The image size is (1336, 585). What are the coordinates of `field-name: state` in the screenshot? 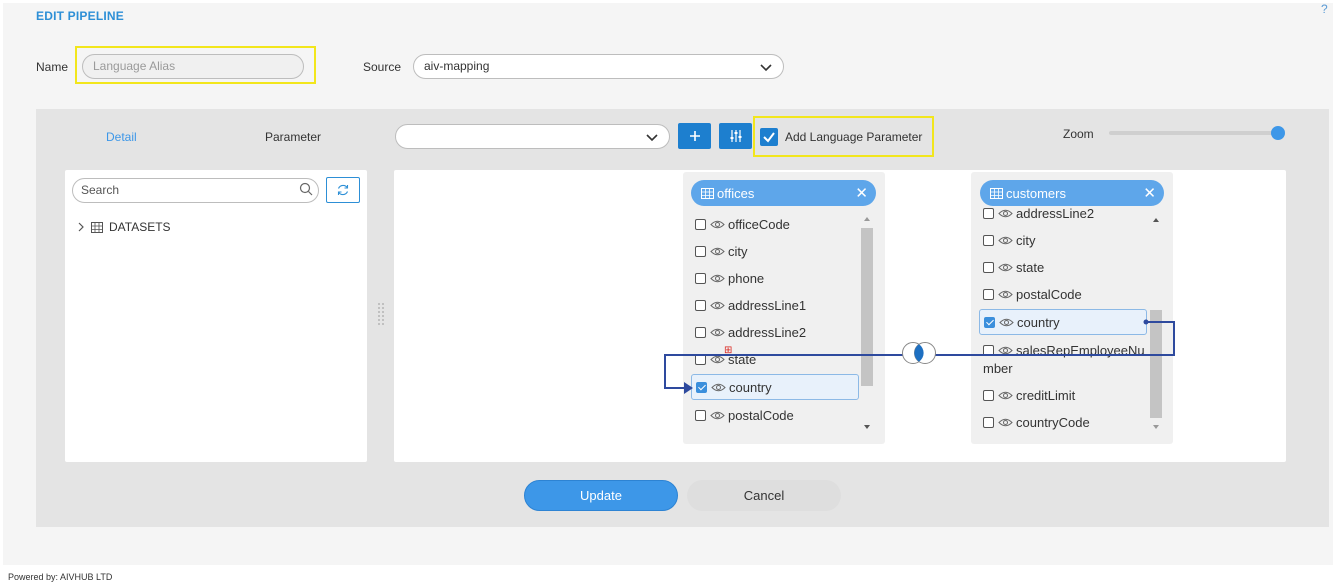 It's located at (1030, 267).